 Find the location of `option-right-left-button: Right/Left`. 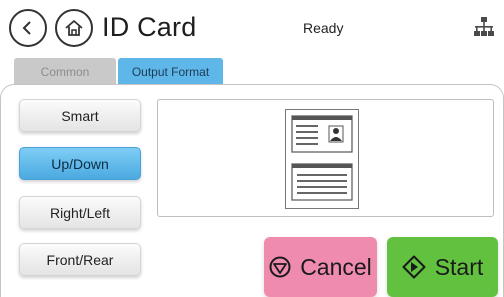

option-right-left-button: Right/Left is located at coordinates (80, 212).